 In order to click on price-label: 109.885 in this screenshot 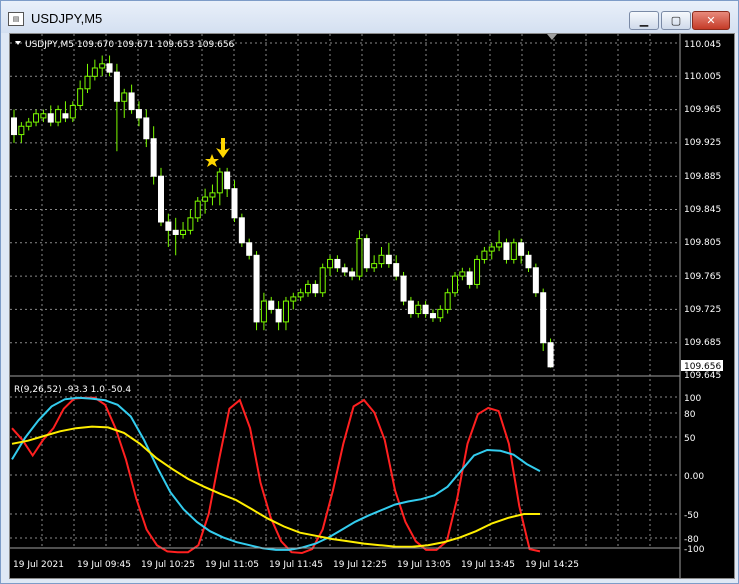, I will do `click(702, 177)`.